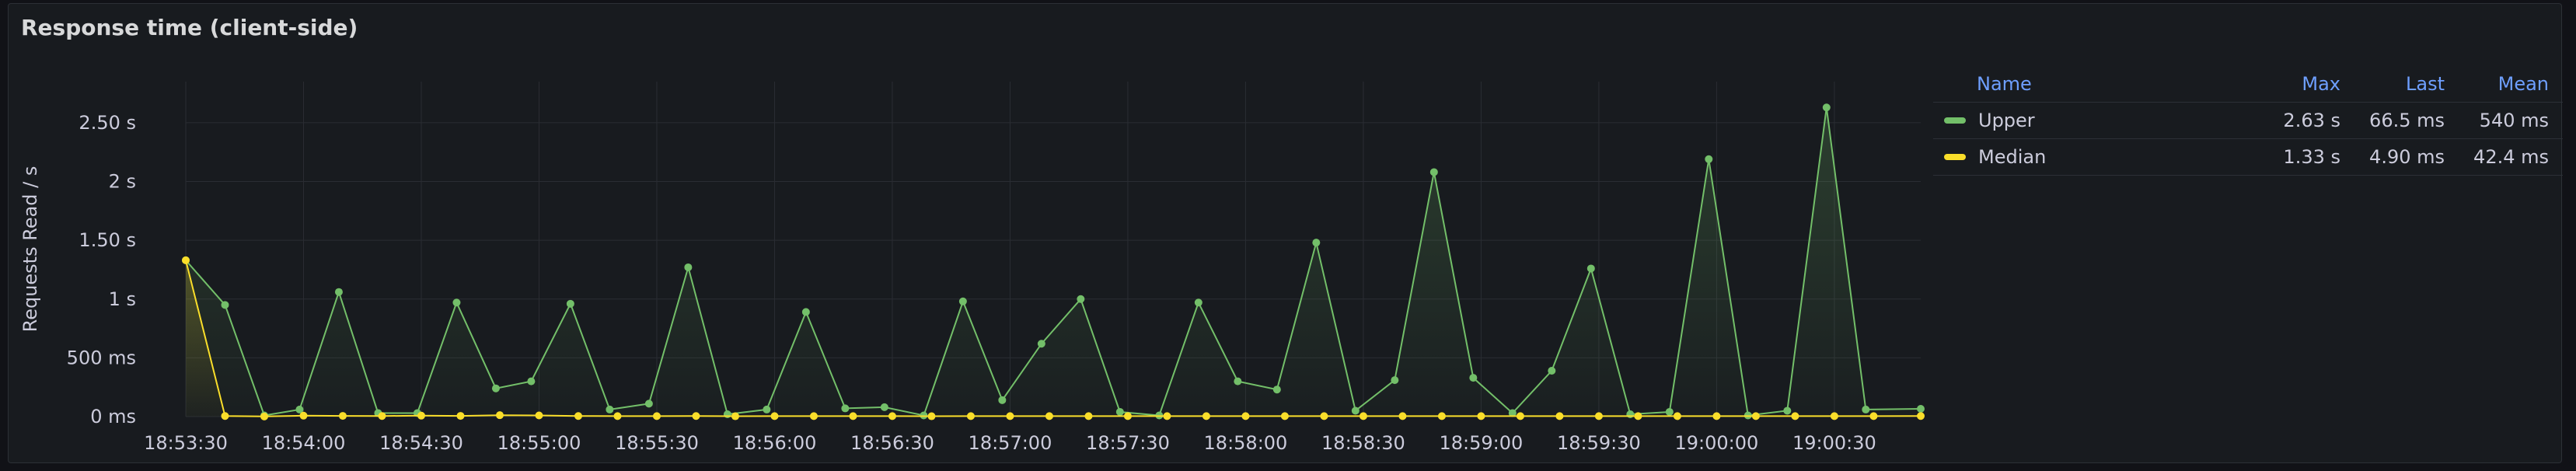 This screenshot has width=2576, height=471. What do you see at coordinates (108, 123) in the screenshot?
I see `y-tick-label: 2.50 s` at bounding box center [108, 123].